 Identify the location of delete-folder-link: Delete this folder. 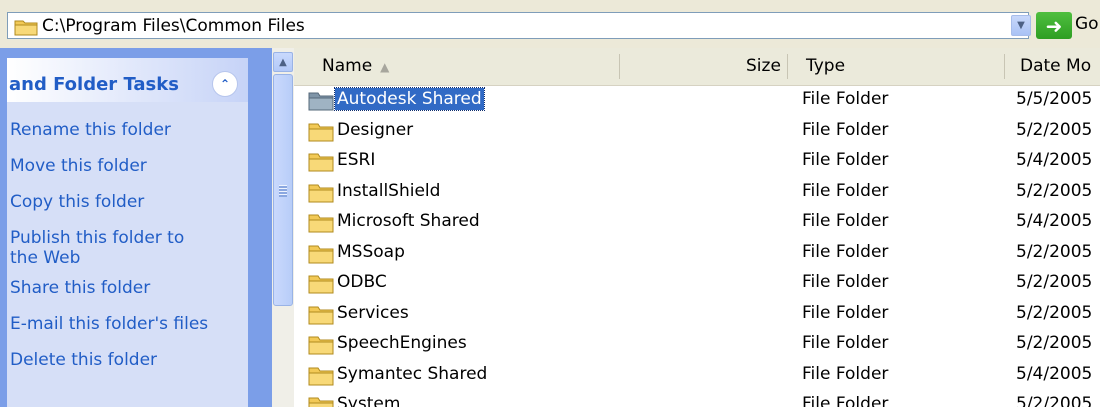
(128, 360).